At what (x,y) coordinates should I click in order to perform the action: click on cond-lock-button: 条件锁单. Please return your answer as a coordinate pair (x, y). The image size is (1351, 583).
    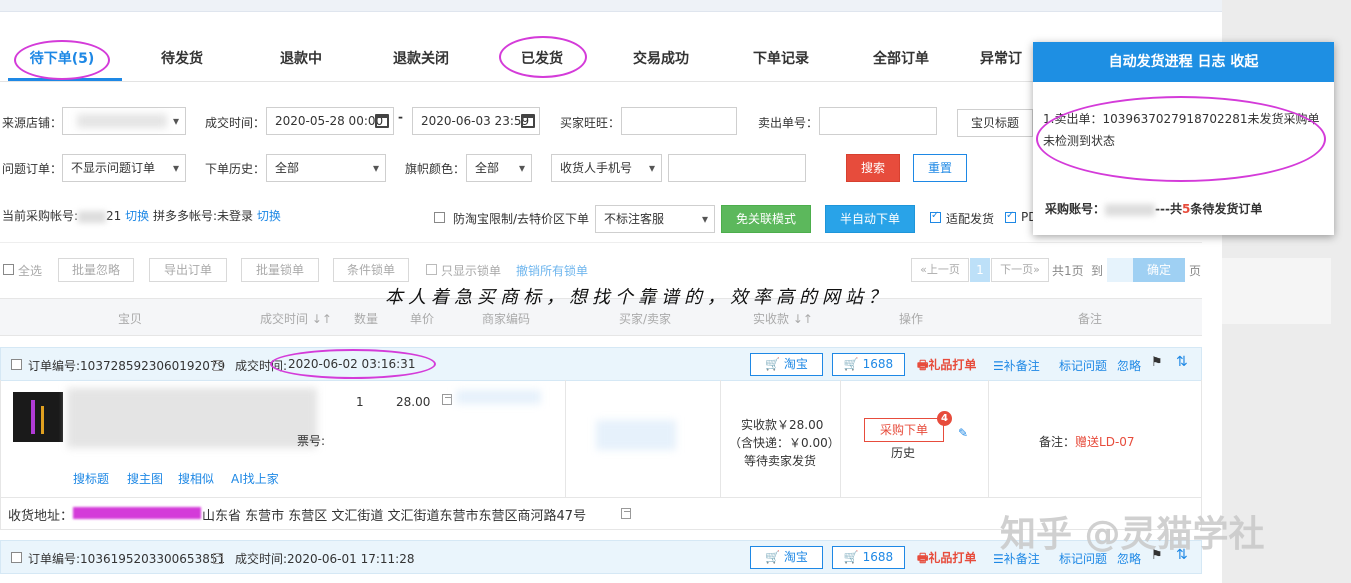
    Looking at the image, I should click on (371, 270).